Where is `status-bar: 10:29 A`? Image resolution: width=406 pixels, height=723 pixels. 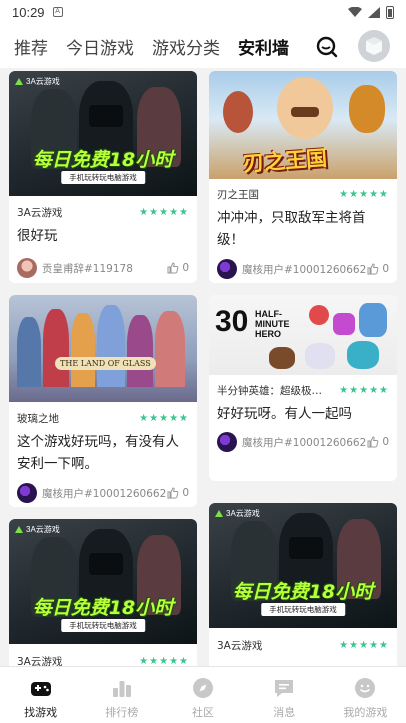
status-bar: 10:29 A is located at coordinates (203, 12).